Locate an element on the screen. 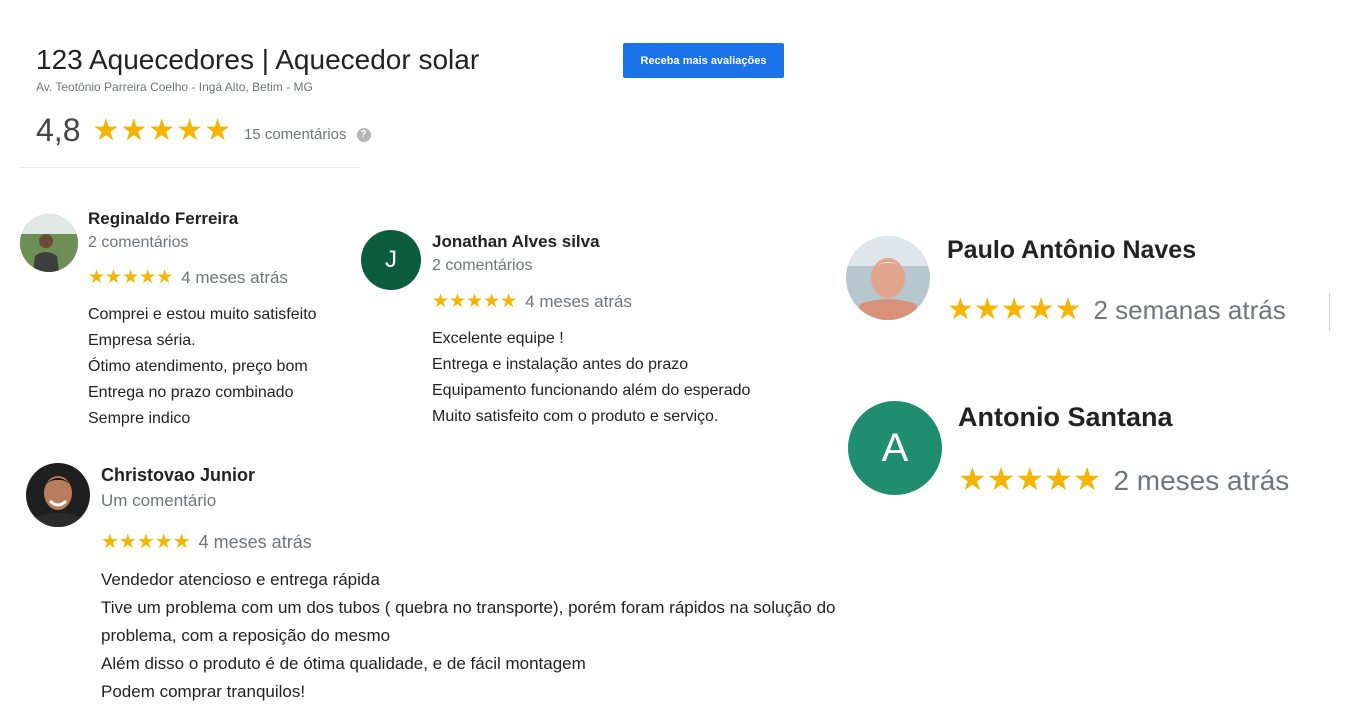 The width and height of the screenshot is (1350, 707). reviewer-name: Reginaldo Ferreira is located at coordinates (163, 219).